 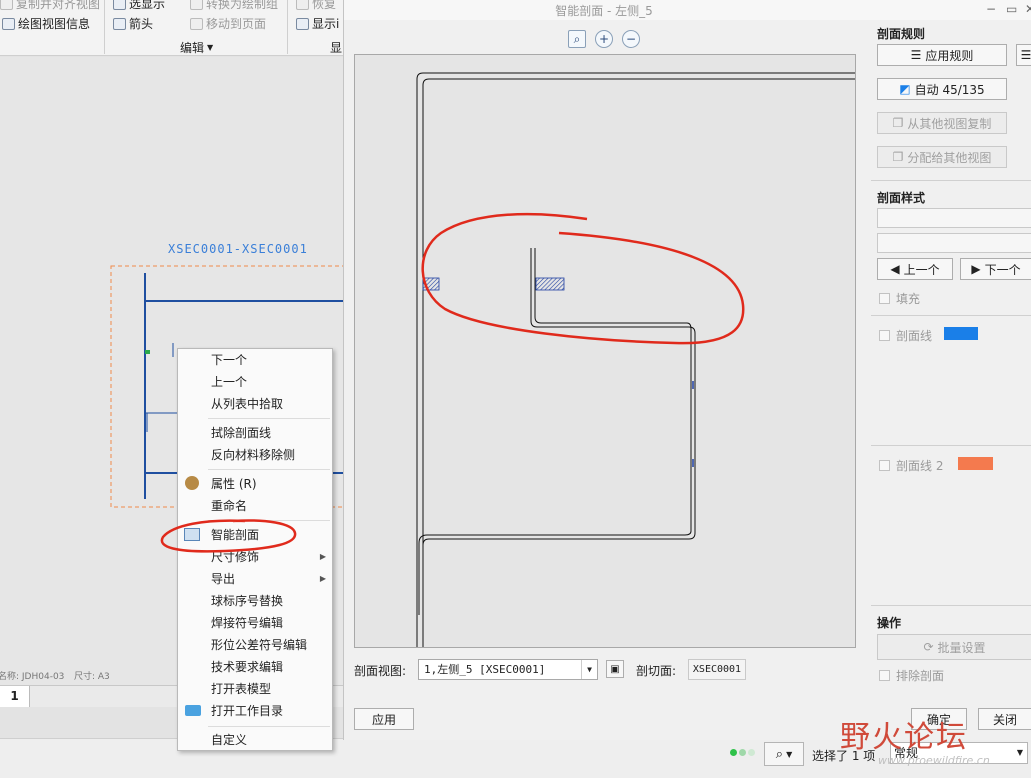 I want to click on close-icon: ✕, so click(x=1028, y=9).